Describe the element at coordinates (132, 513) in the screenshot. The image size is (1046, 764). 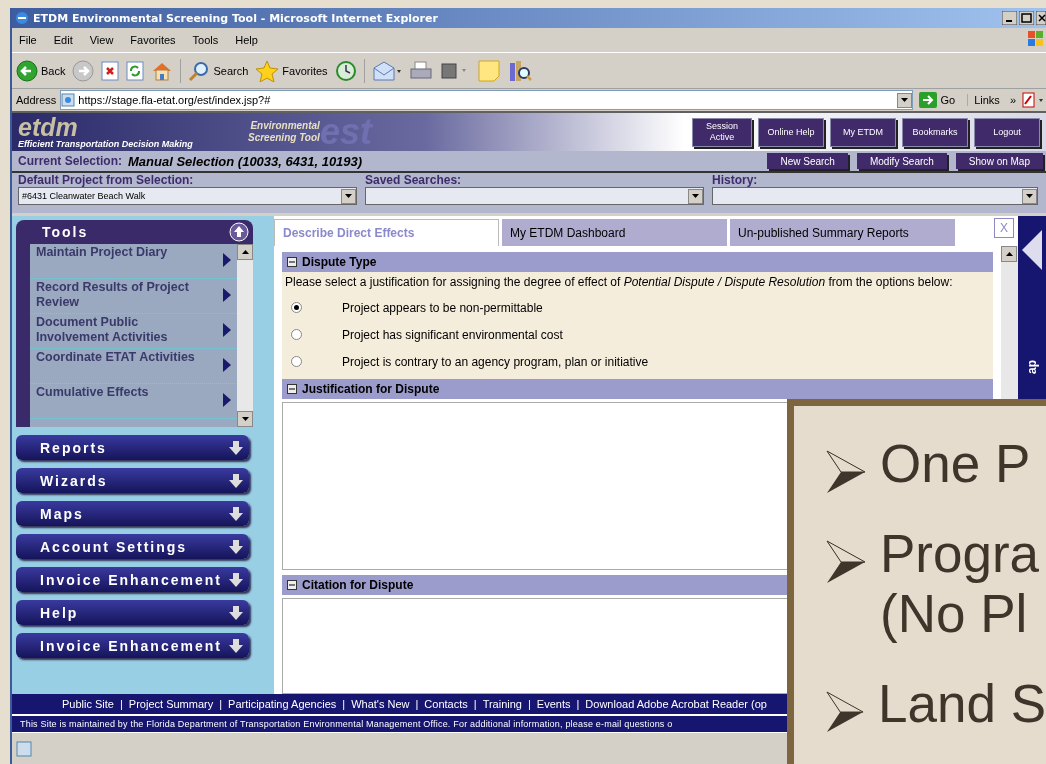
I see `menu-button: Maps` at that location.